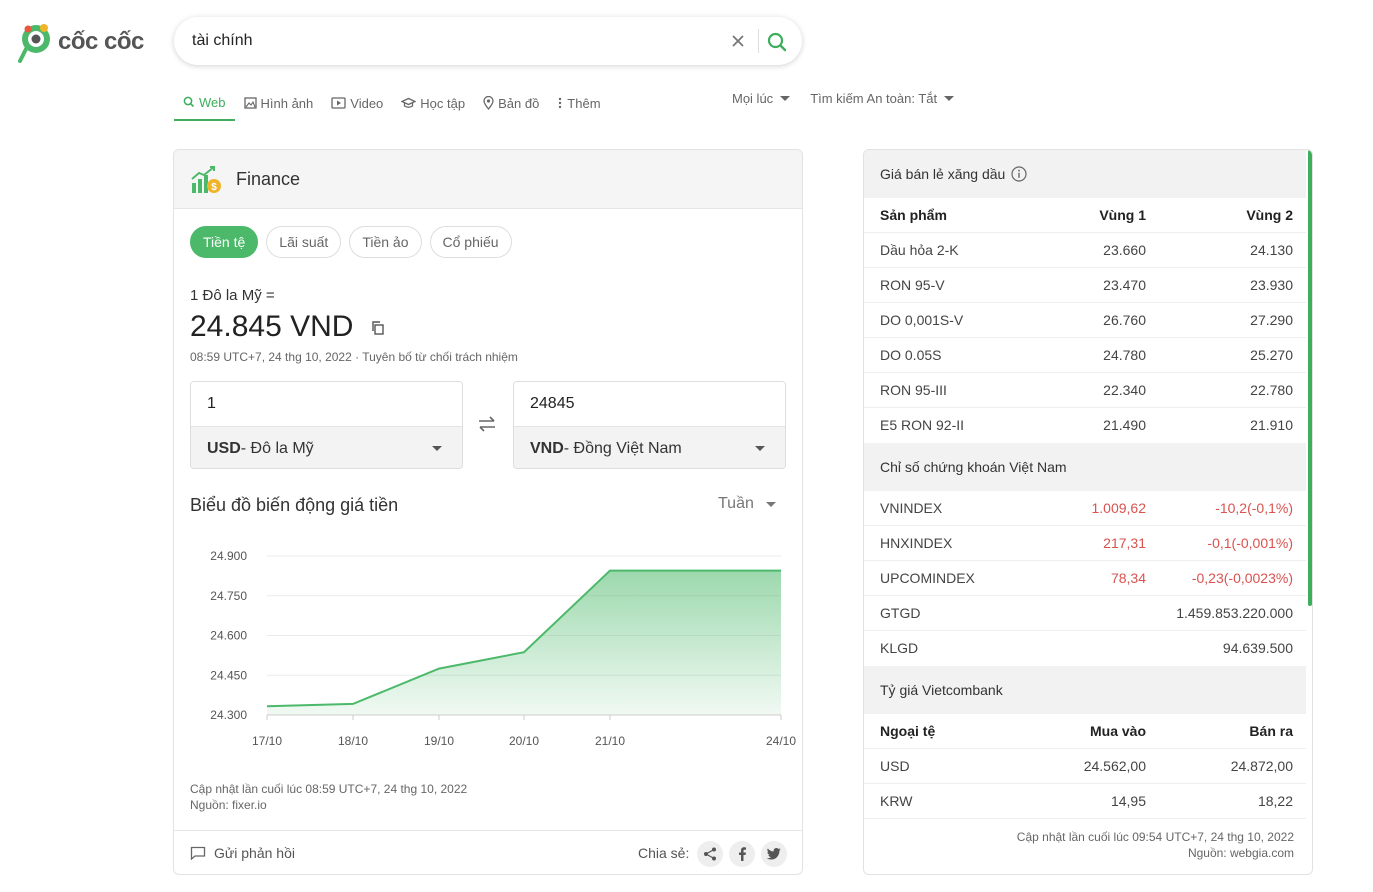 This screenshot has width=1373, height=892. I want to click on fuel-zone1-price: 22.340, so click(1124, 390).